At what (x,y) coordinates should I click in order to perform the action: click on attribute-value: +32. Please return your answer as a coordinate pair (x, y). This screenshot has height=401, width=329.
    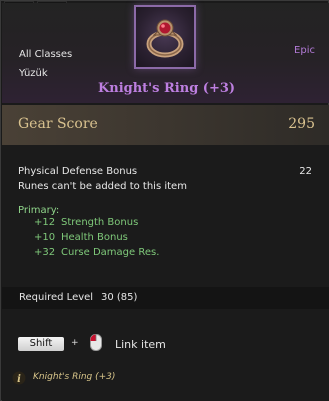
    Looking at the image, I should click on (45, 252).